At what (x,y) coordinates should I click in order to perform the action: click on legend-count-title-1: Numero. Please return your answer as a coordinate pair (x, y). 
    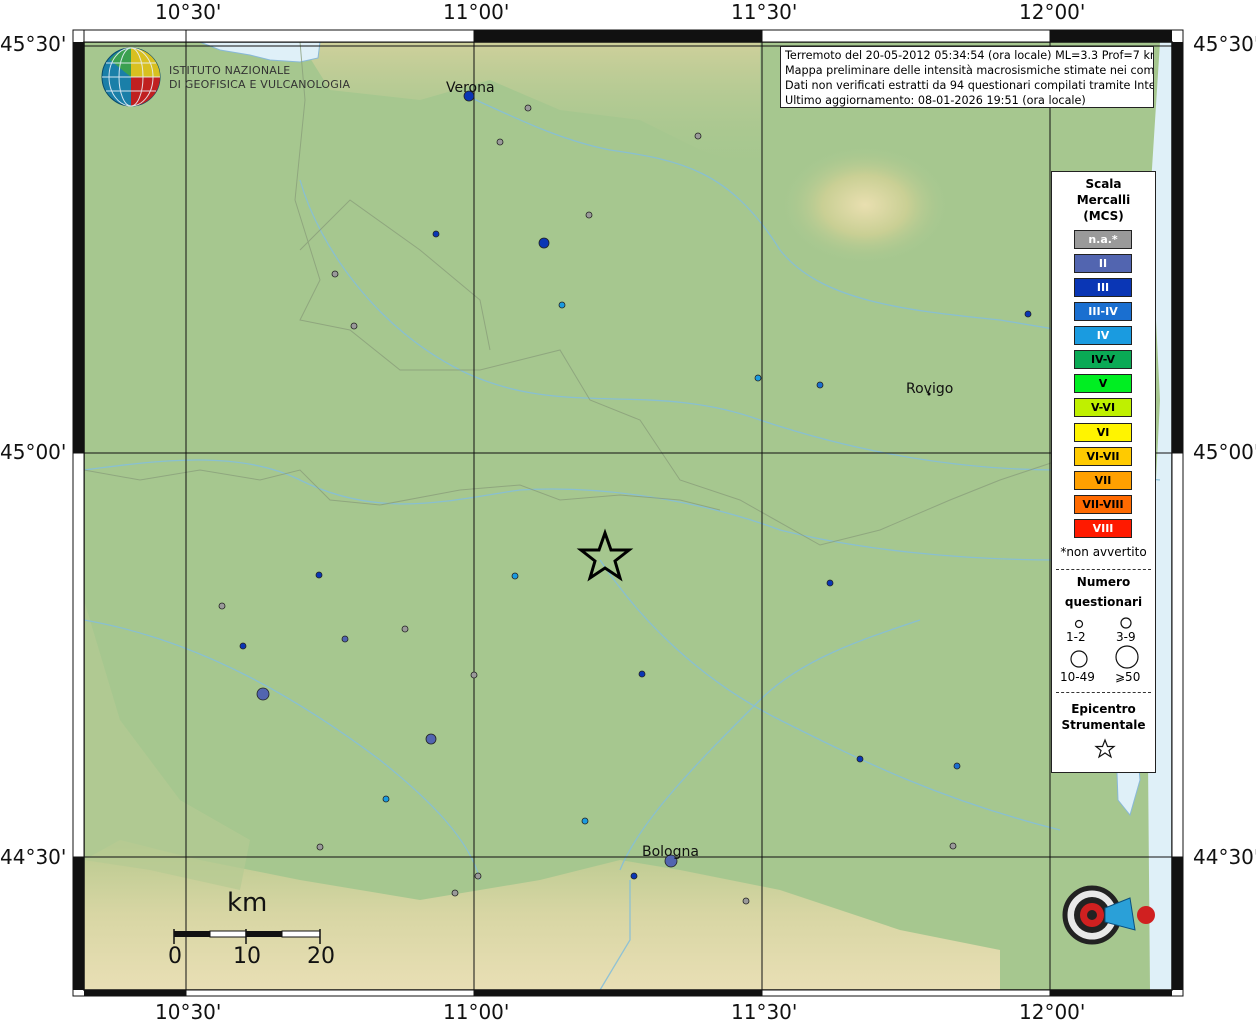
    Looking at the image, I should click on (1103, 582).